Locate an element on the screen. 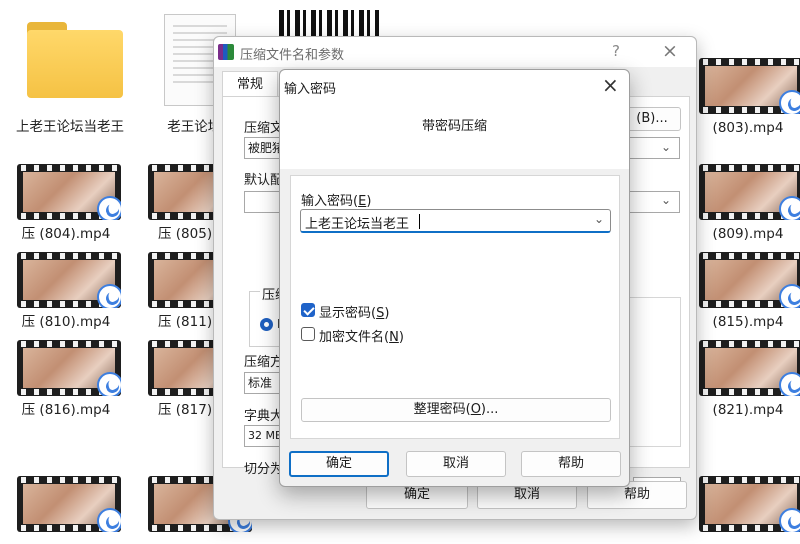  text-cursor is located at coordinates (419, 221).